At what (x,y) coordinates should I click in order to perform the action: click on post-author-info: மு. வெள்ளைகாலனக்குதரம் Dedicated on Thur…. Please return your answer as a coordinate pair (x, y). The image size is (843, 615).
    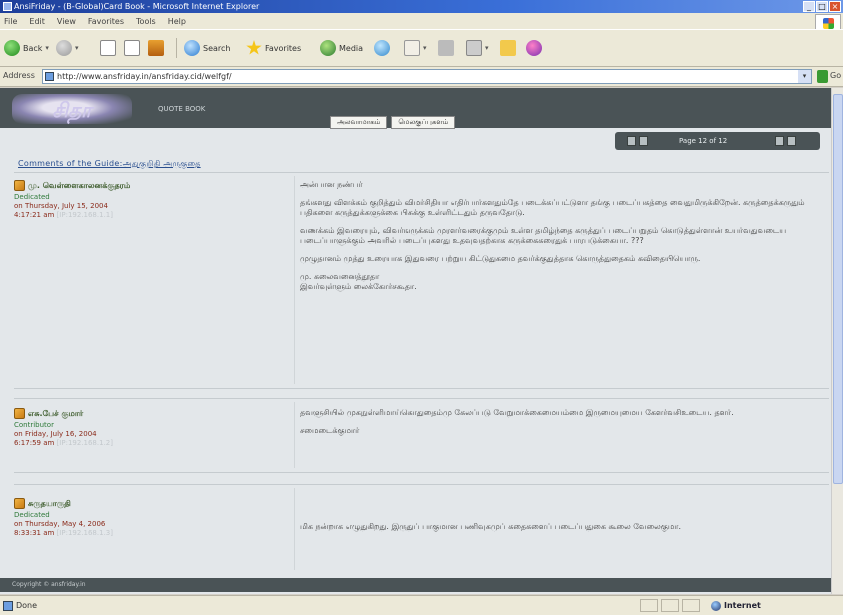
    Looking at the image, I should click on (152, 199).